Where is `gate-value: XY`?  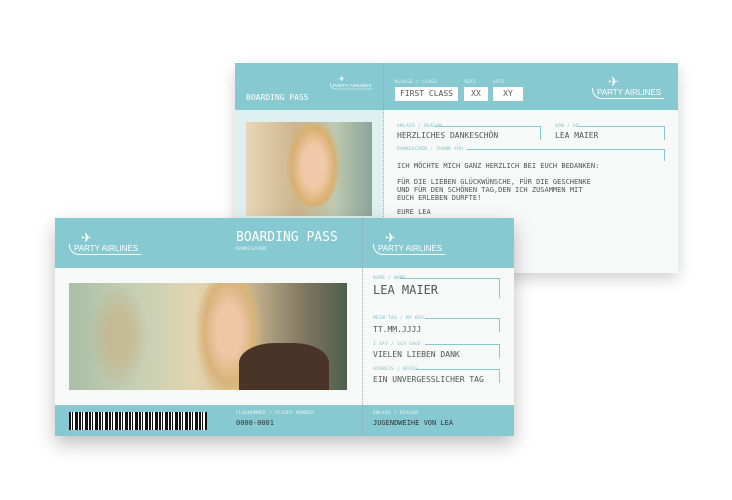
gate-value: XY is located at coordinates (508, 94).